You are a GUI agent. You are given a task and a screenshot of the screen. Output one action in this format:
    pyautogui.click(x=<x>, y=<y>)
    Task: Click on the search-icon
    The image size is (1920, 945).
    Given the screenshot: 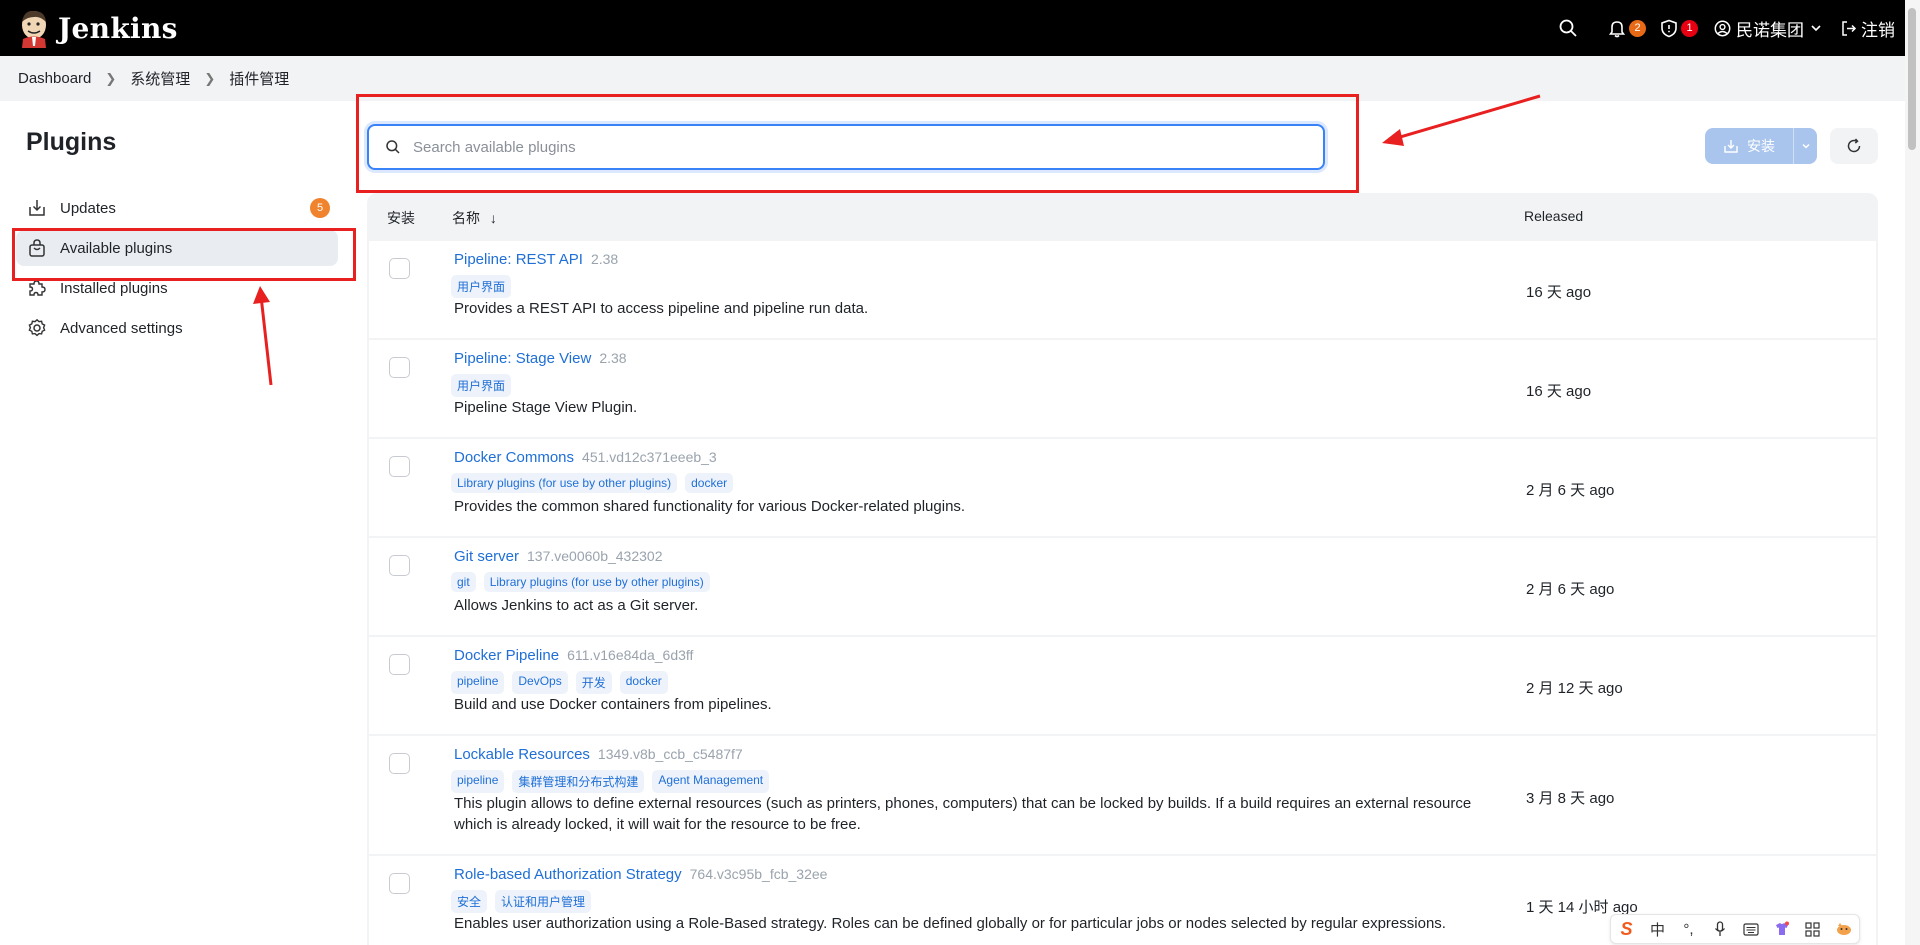 What is the action you would take?
    pyautogui.click(x=1568, y=28)
    